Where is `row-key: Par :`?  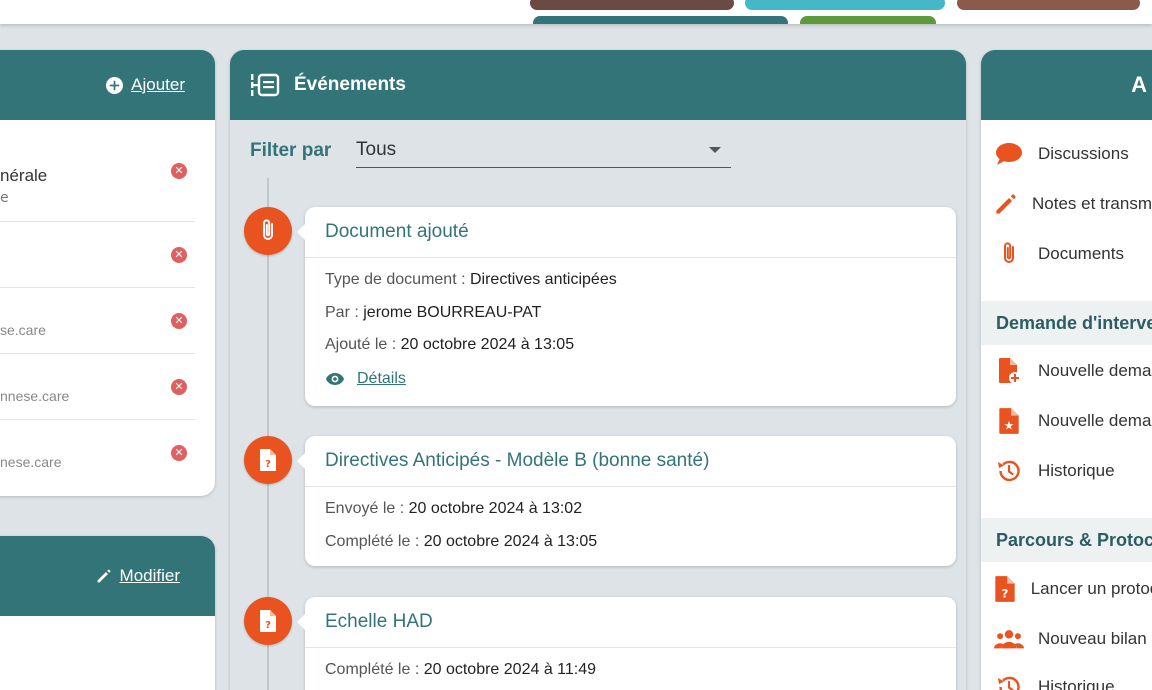
row-key: Par : is located at coordinates (344, 312).